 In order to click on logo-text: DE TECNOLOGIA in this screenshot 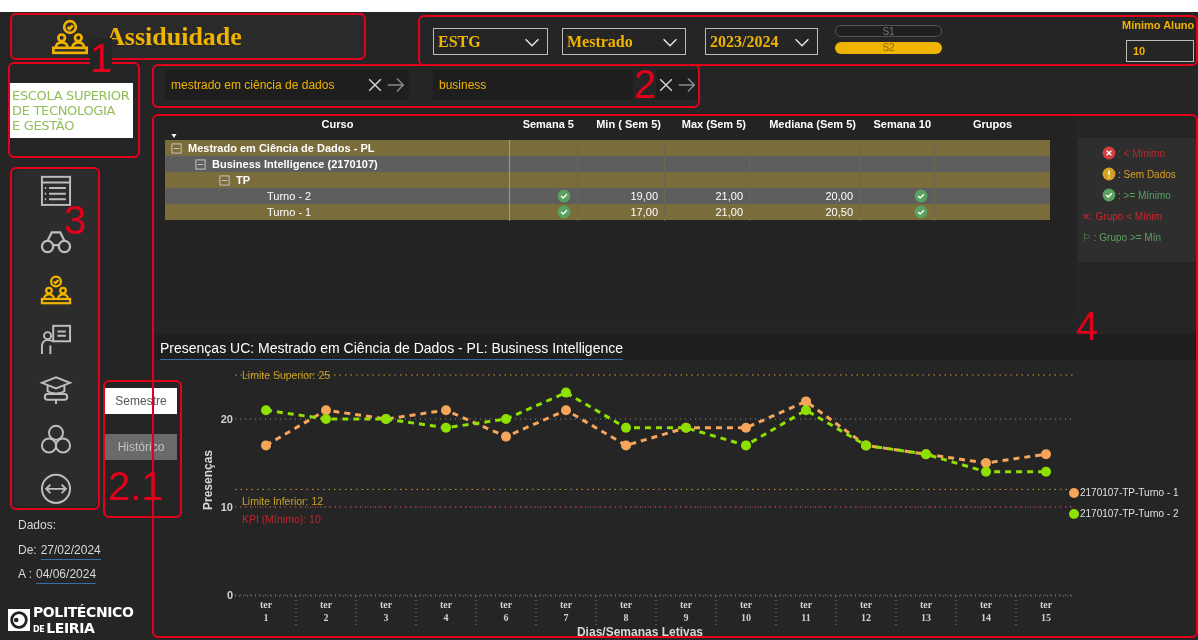, I will do `click(64, 110)`.